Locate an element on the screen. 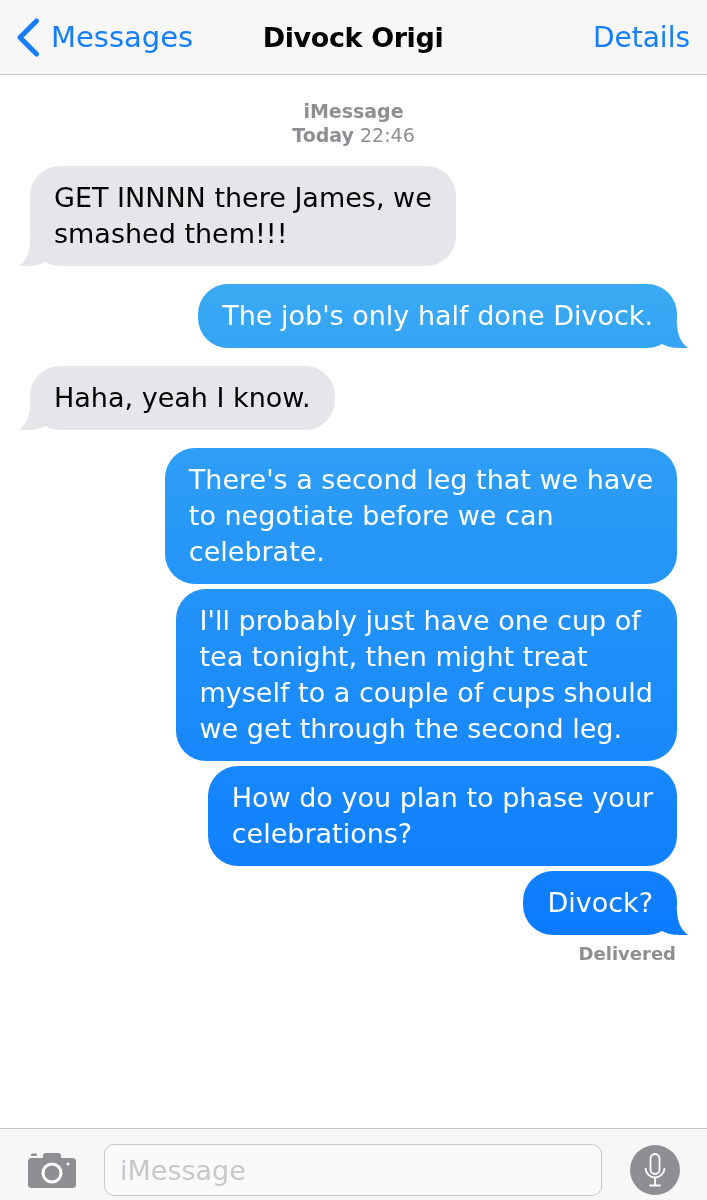 This screenshot has height=1200, width=707. microphone-icon is located at coordinates (655, 1170).